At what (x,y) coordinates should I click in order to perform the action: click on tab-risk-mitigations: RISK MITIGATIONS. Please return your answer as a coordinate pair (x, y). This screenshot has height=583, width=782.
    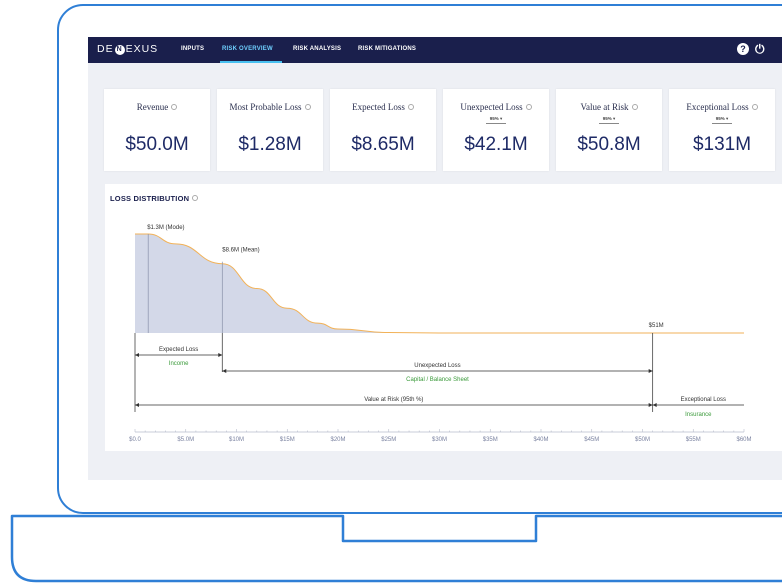
    Looking at the image, I should click on (387, 49).